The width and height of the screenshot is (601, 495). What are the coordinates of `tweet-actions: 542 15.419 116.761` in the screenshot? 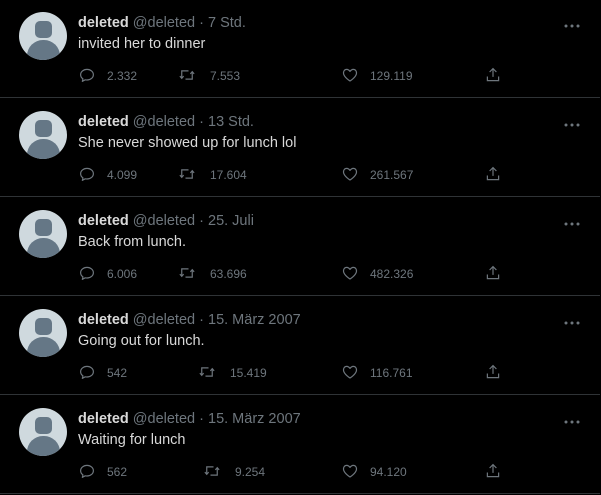 It's located at (300, 372).